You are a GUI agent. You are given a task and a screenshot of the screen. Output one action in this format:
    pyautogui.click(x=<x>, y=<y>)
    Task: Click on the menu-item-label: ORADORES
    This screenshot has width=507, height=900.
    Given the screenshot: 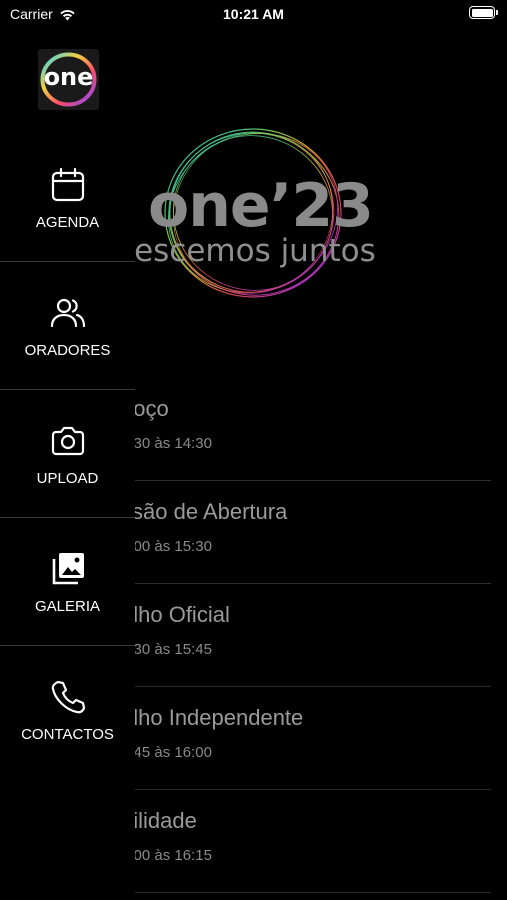 What is the action you would take?
    pyautogui.click(x=67, y=350)
    